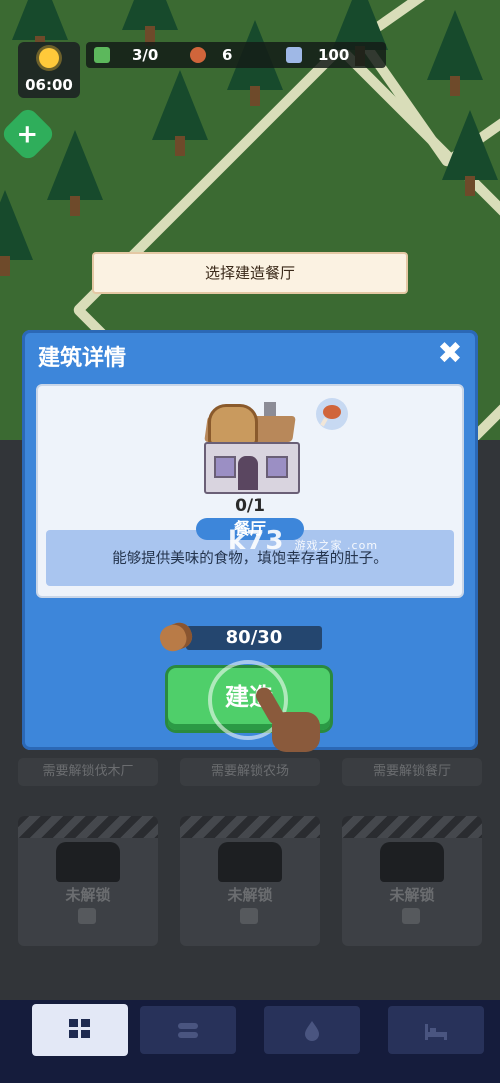 The width and height of the screenshot is (500, 1083). I want to click on food-count: 6, so click(227, 55).